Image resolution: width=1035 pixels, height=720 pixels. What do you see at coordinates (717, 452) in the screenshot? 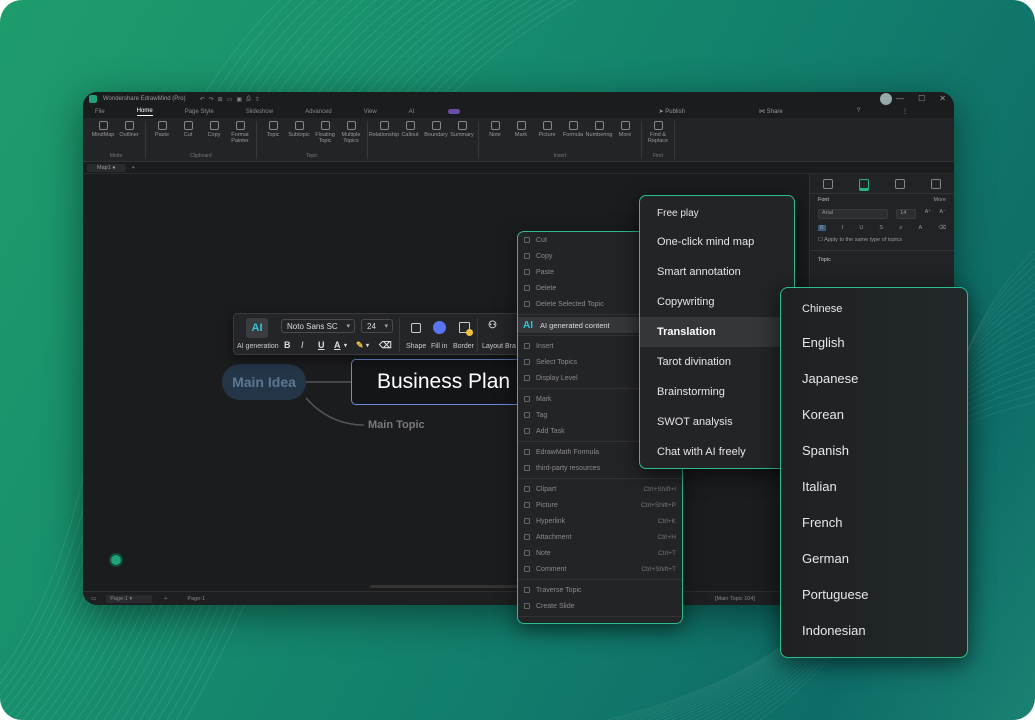
I see `ai-menu-item-chat-with-ai-freely: Chat with AI freely` at bounding box center [717, 452].